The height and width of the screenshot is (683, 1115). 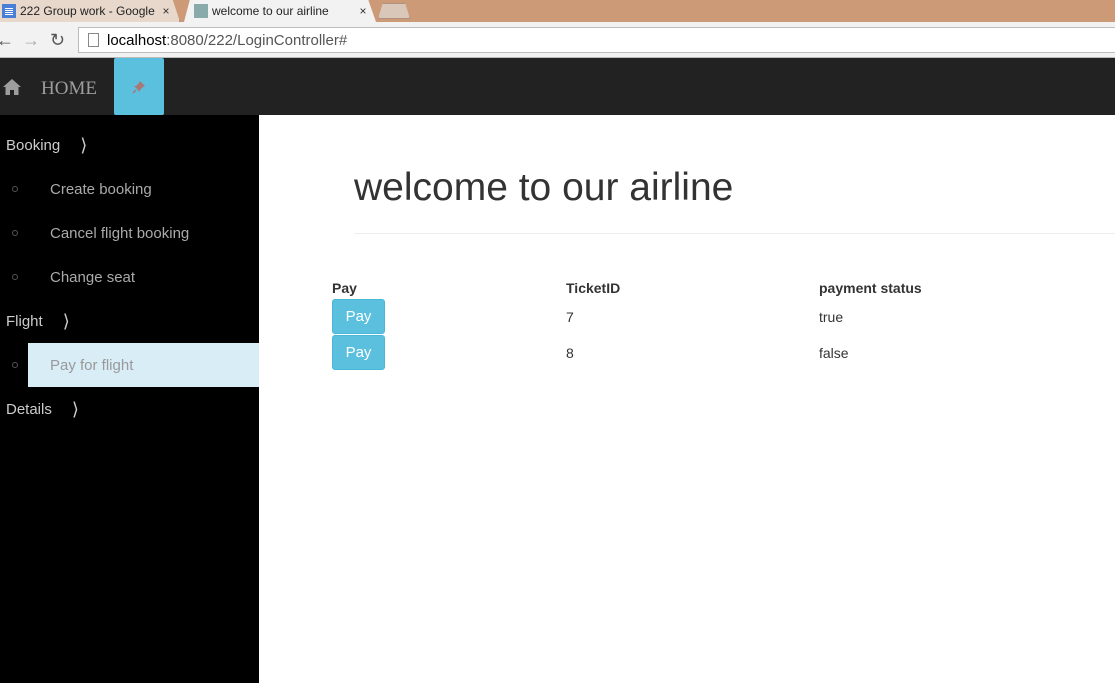 I want to click on ticket-id-cell: 8, so click(x=570, y=353).